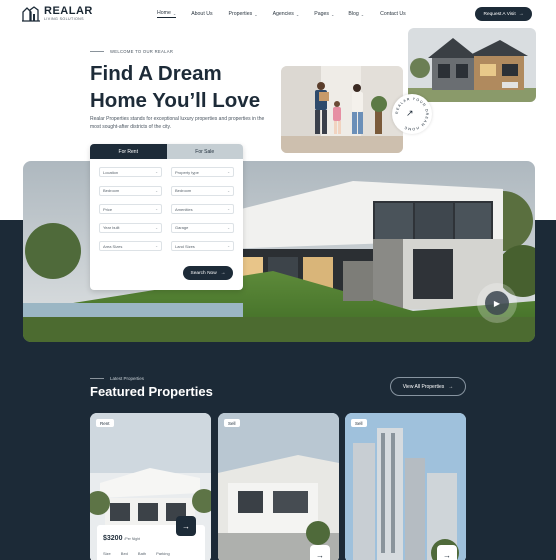 This screenshot has height=560, width=556. Describe the element at coordinates (167, 14) in the screenshot. I see `nav-item-home: Home ⌄` at that location.